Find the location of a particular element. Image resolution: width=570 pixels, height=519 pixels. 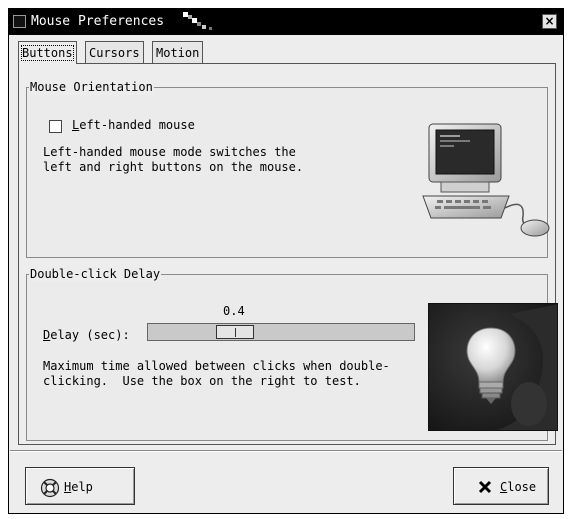

close-button: Close is located at coordinates (501, 486).